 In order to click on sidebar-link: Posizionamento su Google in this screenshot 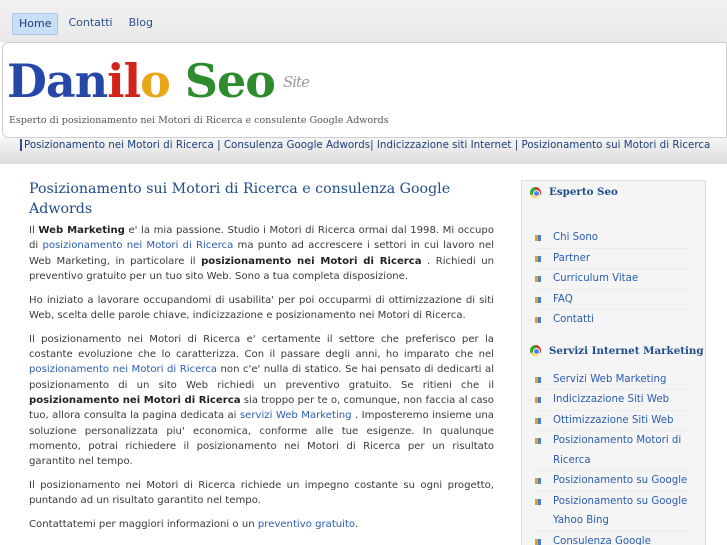, I will do `click(620, 481)`.